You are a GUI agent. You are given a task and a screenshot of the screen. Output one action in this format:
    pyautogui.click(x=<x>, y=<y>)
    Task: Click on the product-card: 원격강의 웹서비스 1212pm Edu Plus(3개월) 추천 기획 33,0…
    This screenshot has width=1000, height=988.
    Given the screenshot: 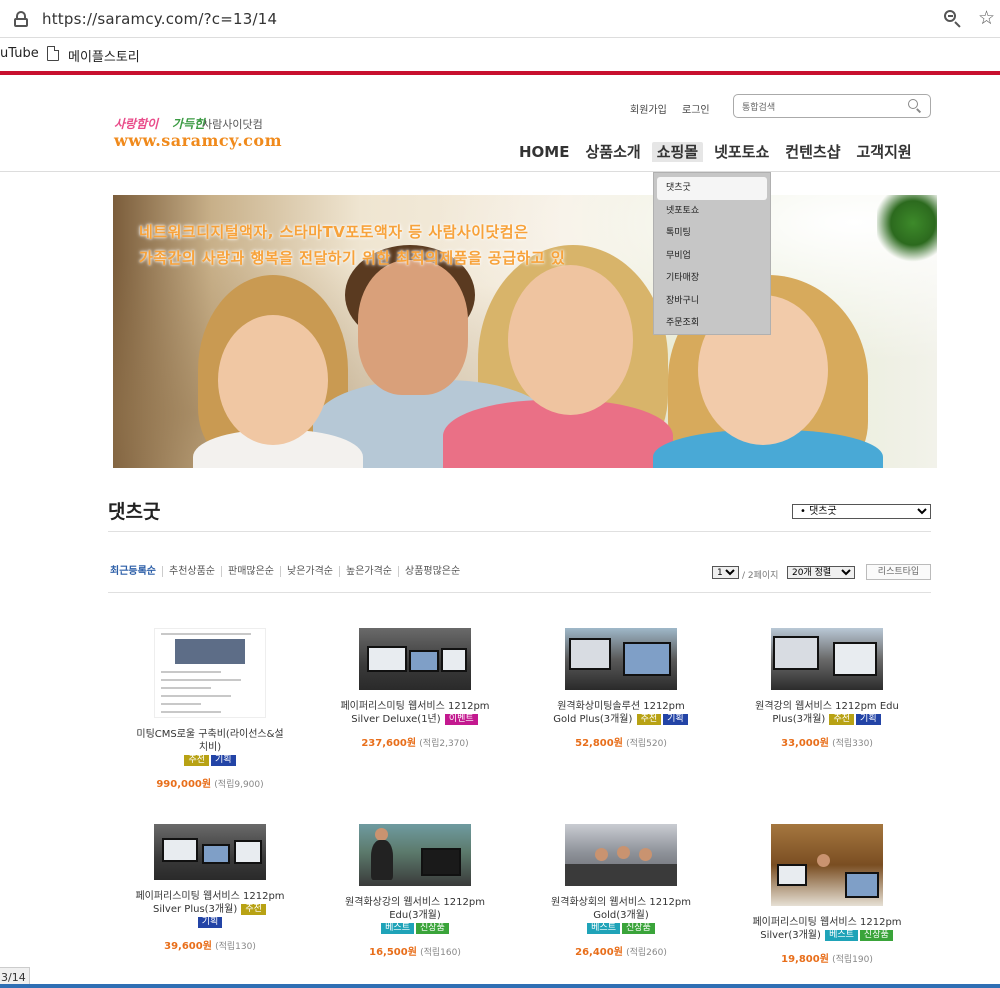 What is the action you would take?
    pyautogui.click(x=827, y=688)
    